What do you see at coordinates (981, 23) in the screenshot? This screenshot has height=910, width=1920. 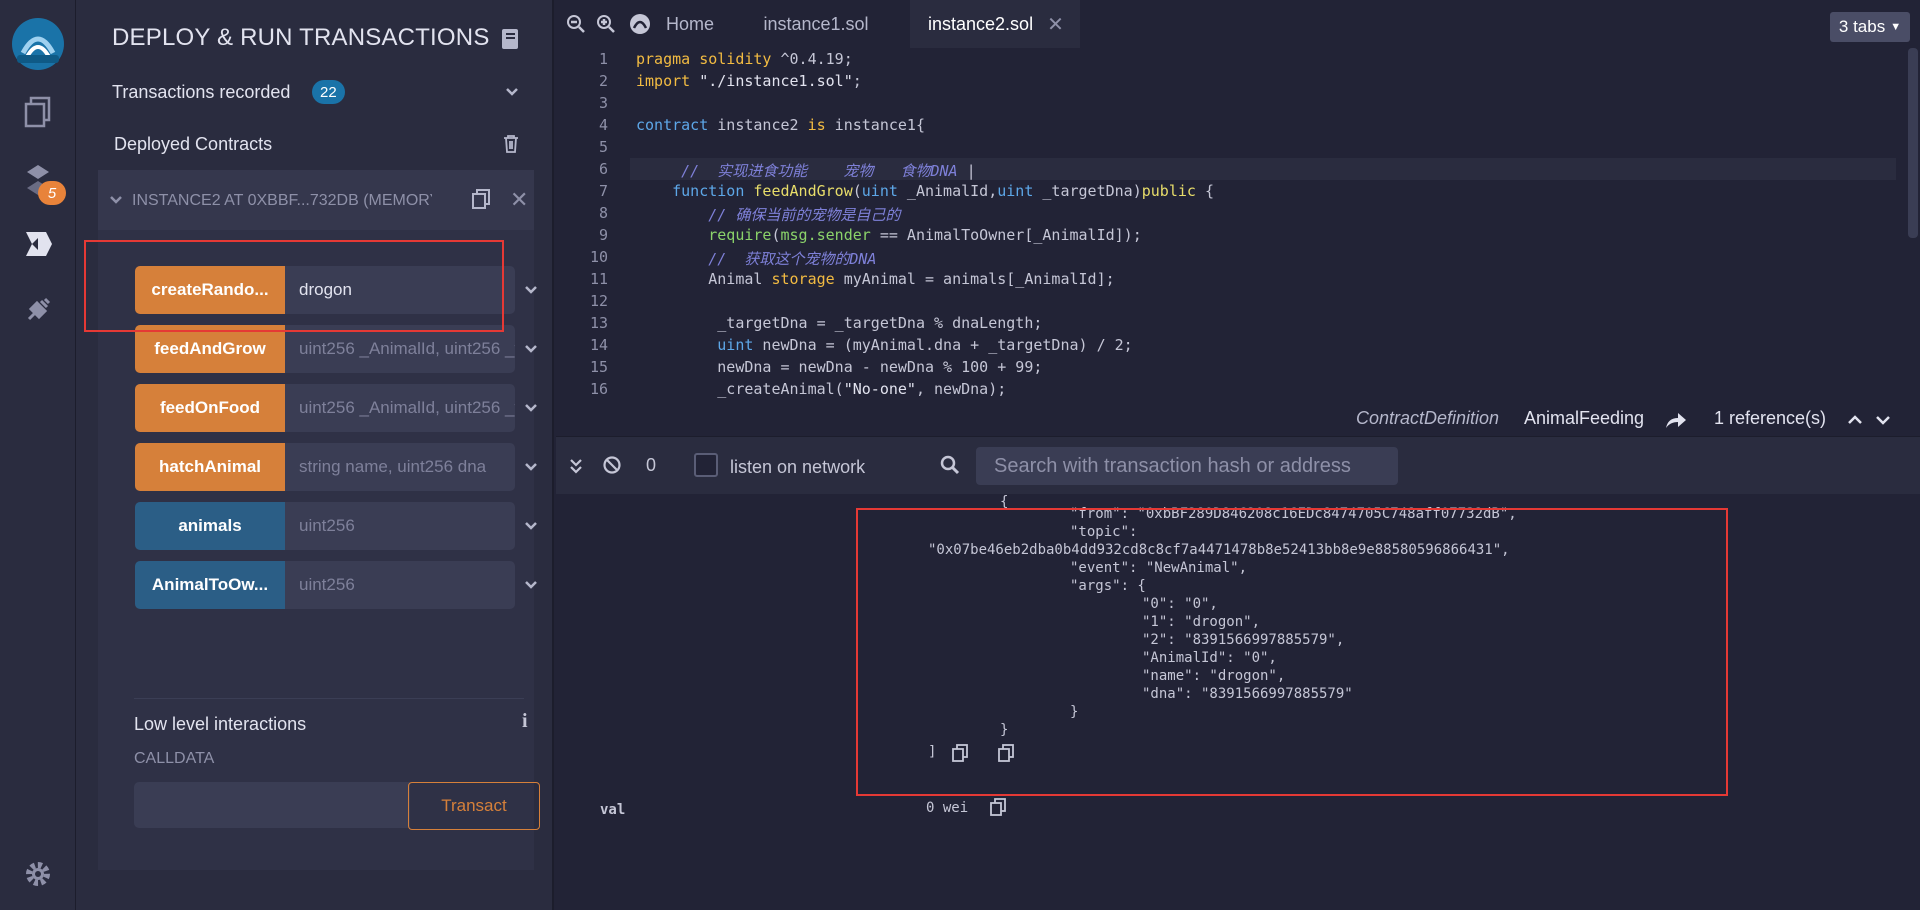 I see `tab-instance2-label: instance2.sol` at bounding box center [981, 23].